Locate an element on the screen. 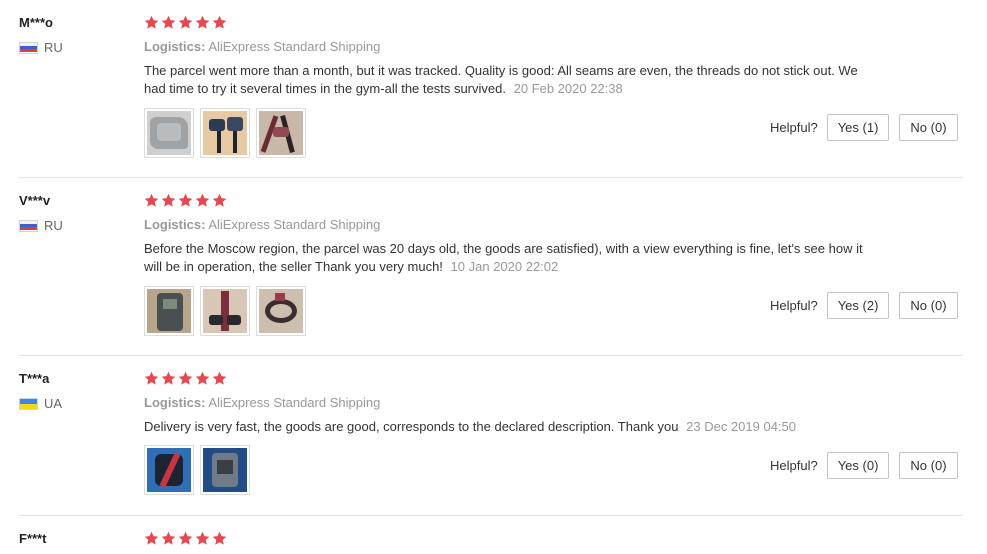  country-code: UA is located at coordinates (53, 403).